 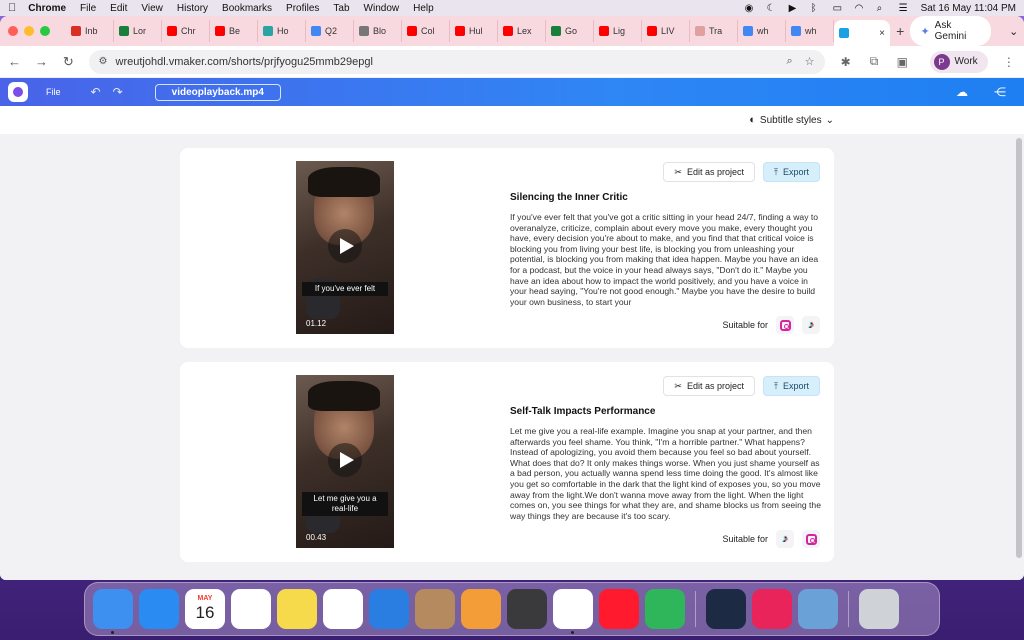 What do you see at coordinates (53, 92) in the screenshot?
I see `file-menu: File` at bounding box center [53, 92].